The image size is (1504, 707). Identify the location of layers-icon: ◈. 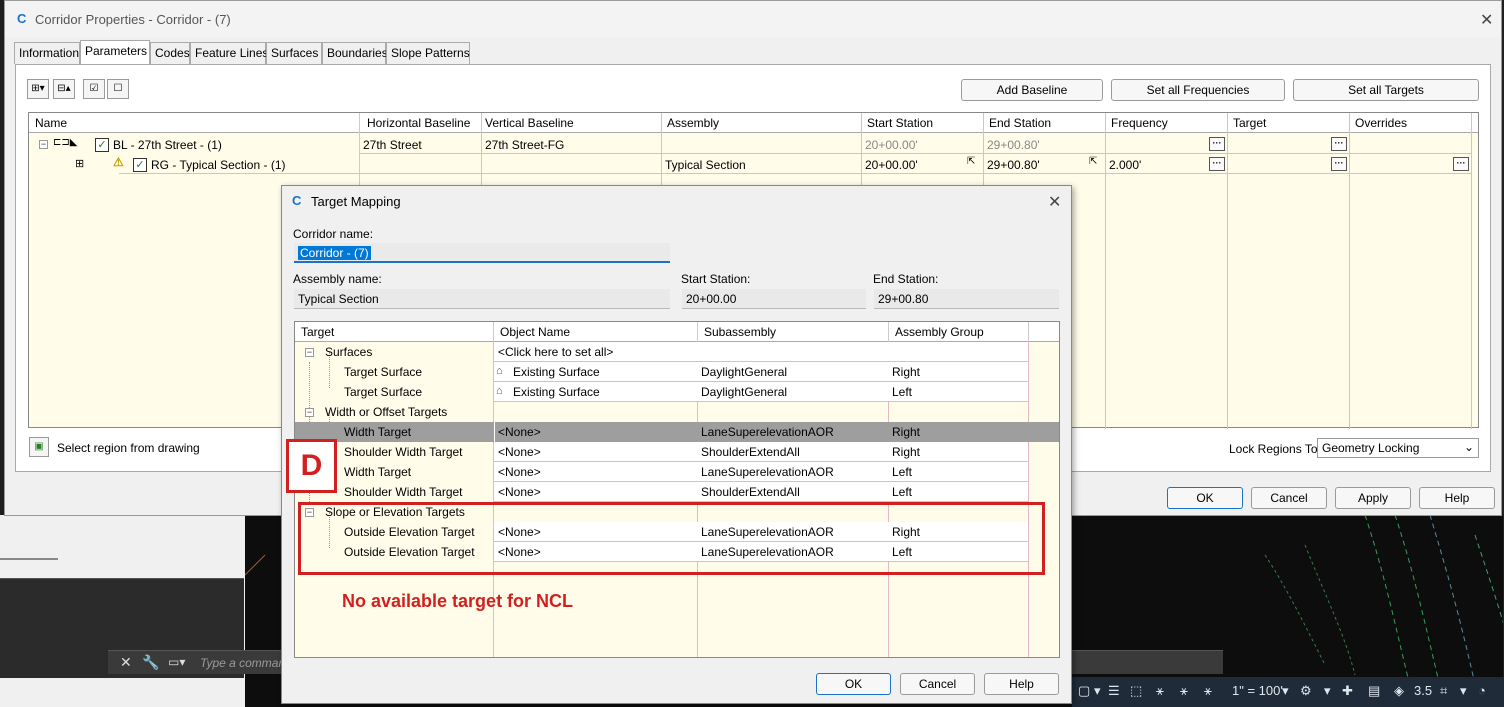
(1399, 691).